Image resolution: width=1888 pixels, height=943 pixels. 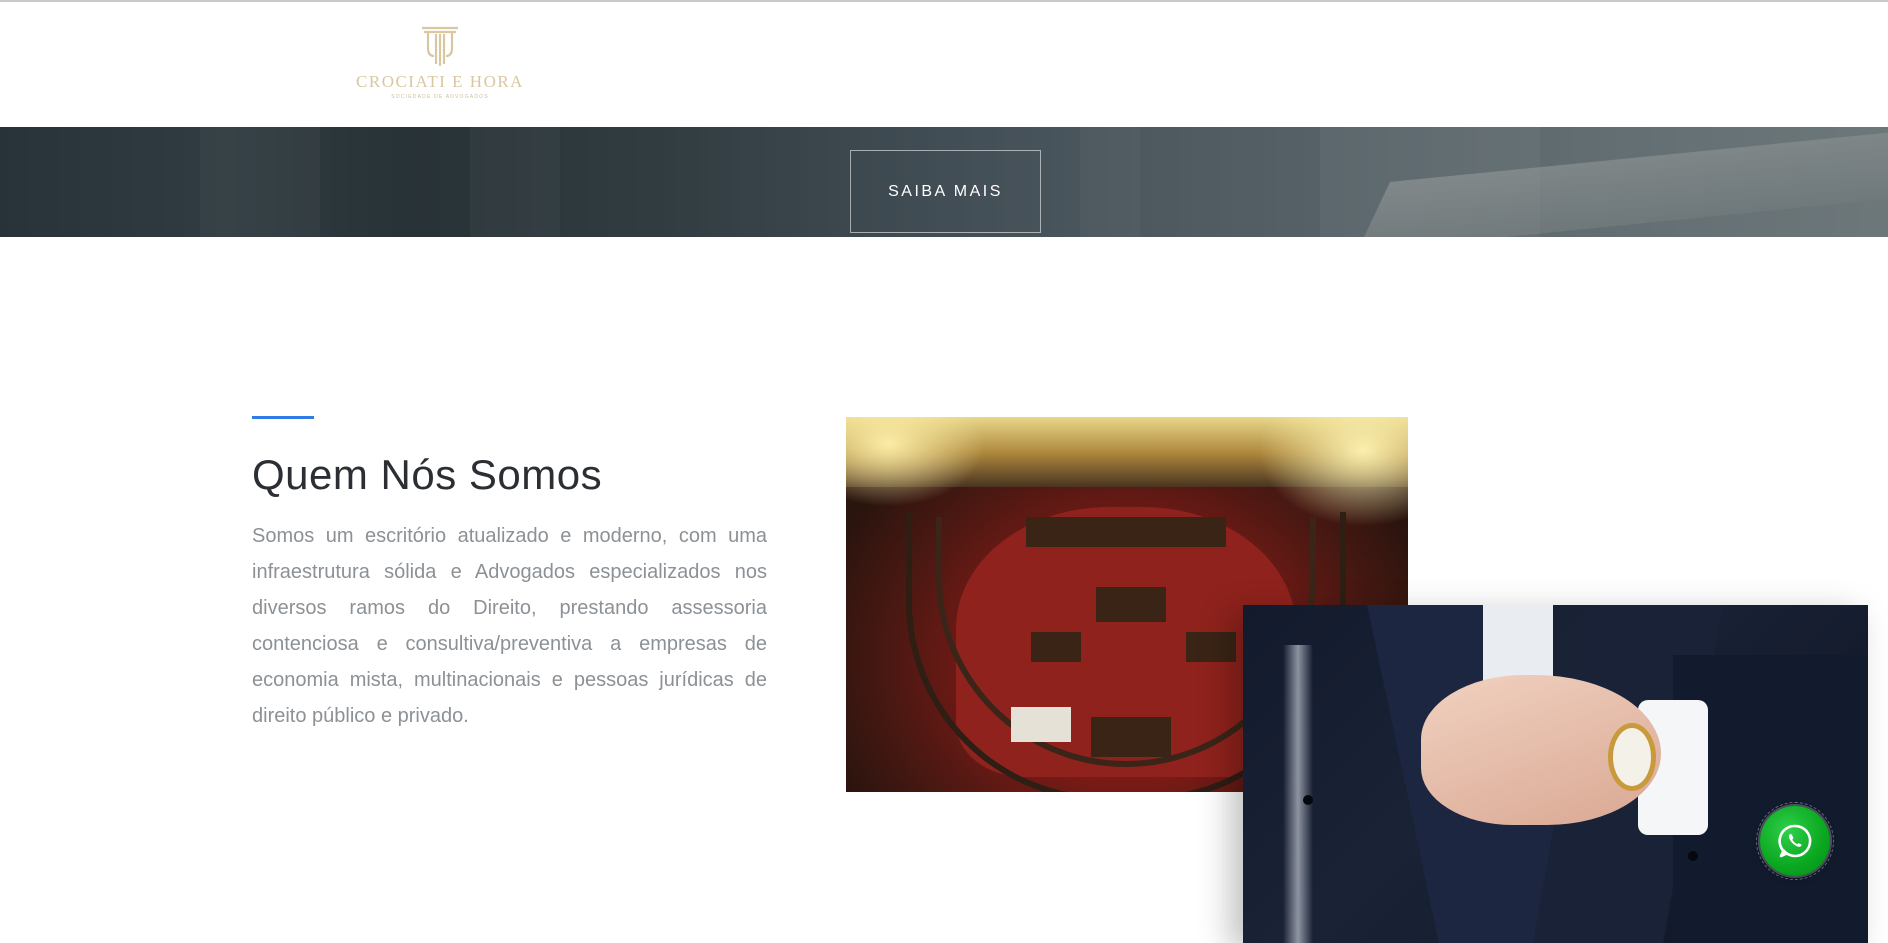 I want to click on suit-highlight, so click(x=1298, y=794).